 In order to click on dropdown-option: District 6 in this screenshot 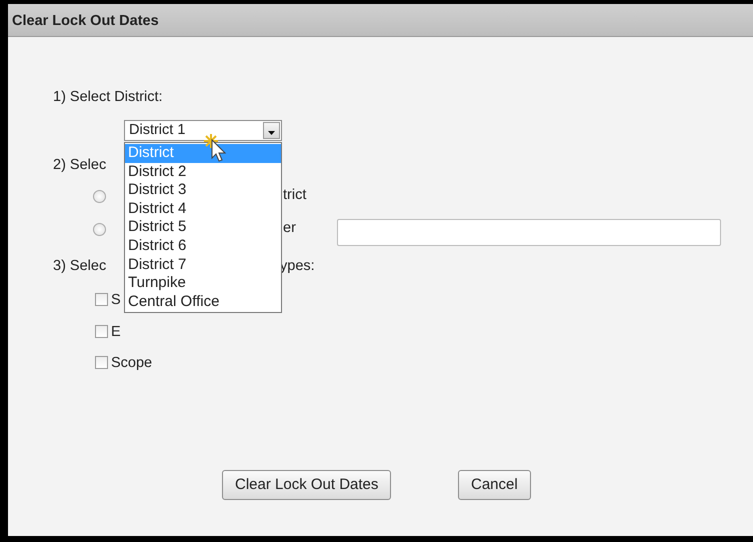, I will do `click(203, 246)`.